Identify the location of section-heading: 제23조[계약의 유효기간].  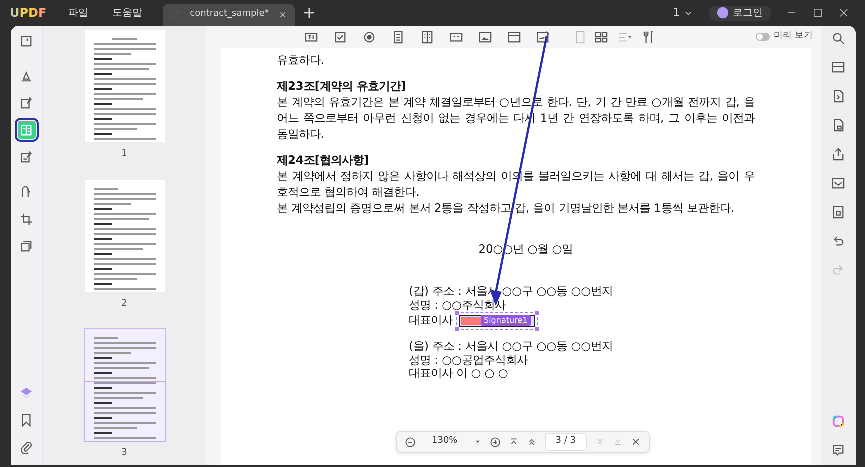
(342, 86).